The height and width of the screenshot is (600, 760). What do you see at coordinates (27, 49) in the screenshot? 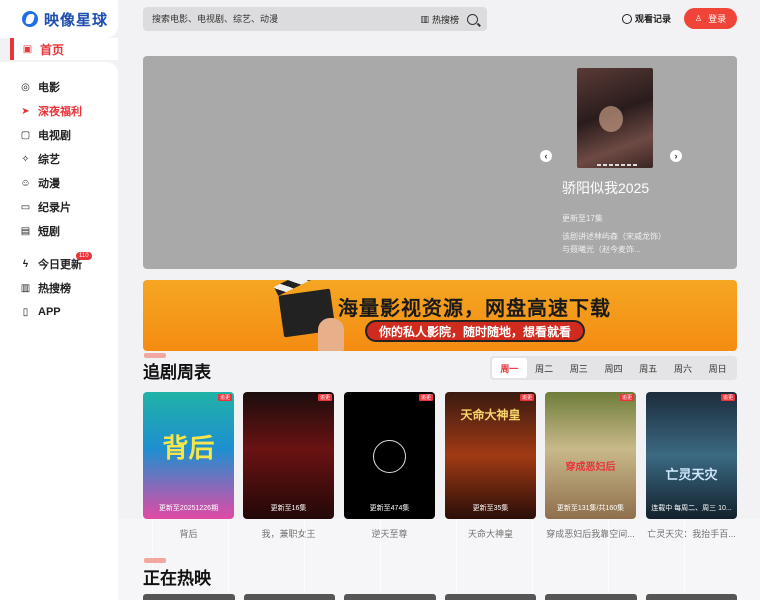
I see `home-icon: ▣` at bounding box center [27, 49].